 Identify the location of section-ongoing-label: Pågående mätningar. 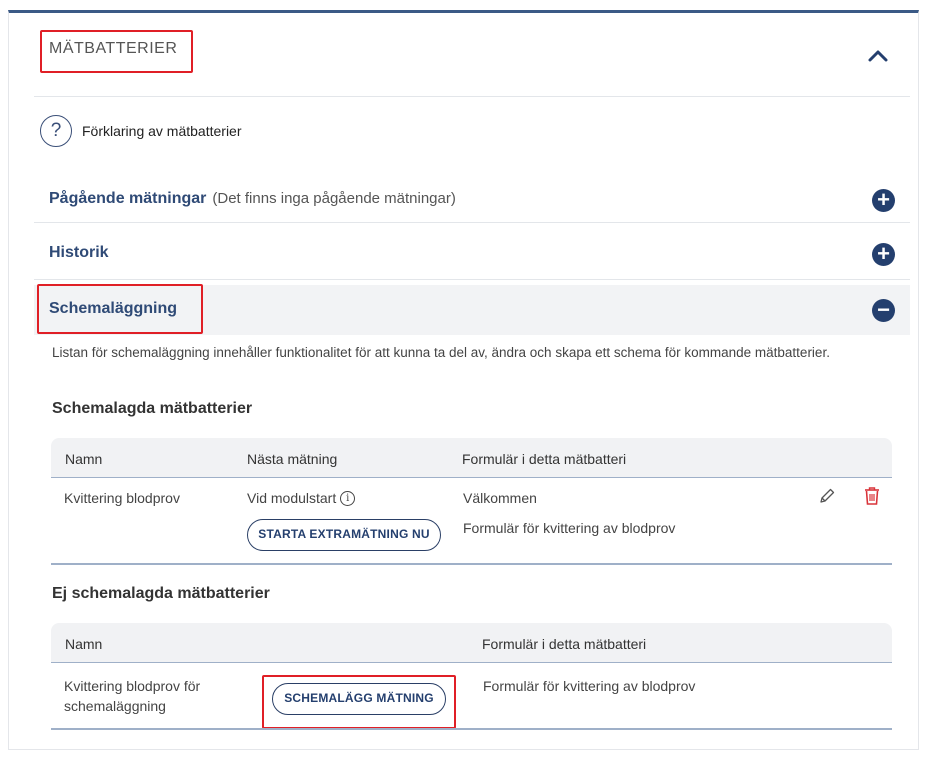
(128, 198).